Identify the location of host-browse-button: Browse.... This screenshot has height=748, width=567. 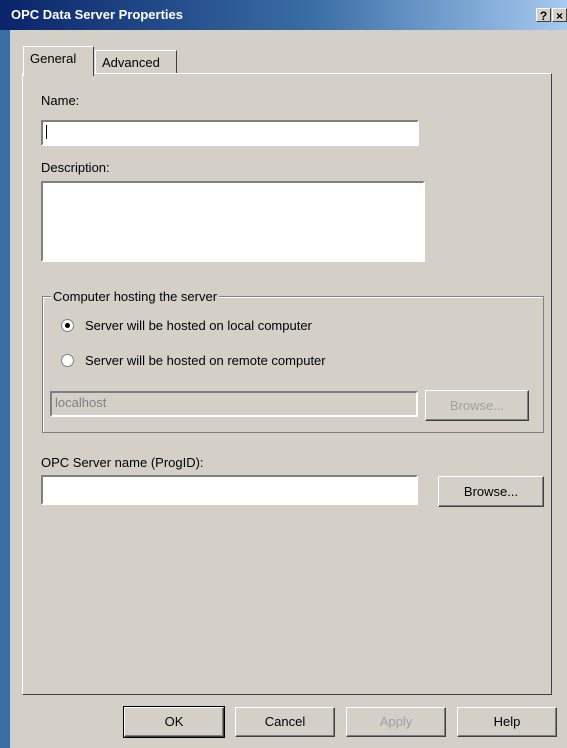
(477, 405).